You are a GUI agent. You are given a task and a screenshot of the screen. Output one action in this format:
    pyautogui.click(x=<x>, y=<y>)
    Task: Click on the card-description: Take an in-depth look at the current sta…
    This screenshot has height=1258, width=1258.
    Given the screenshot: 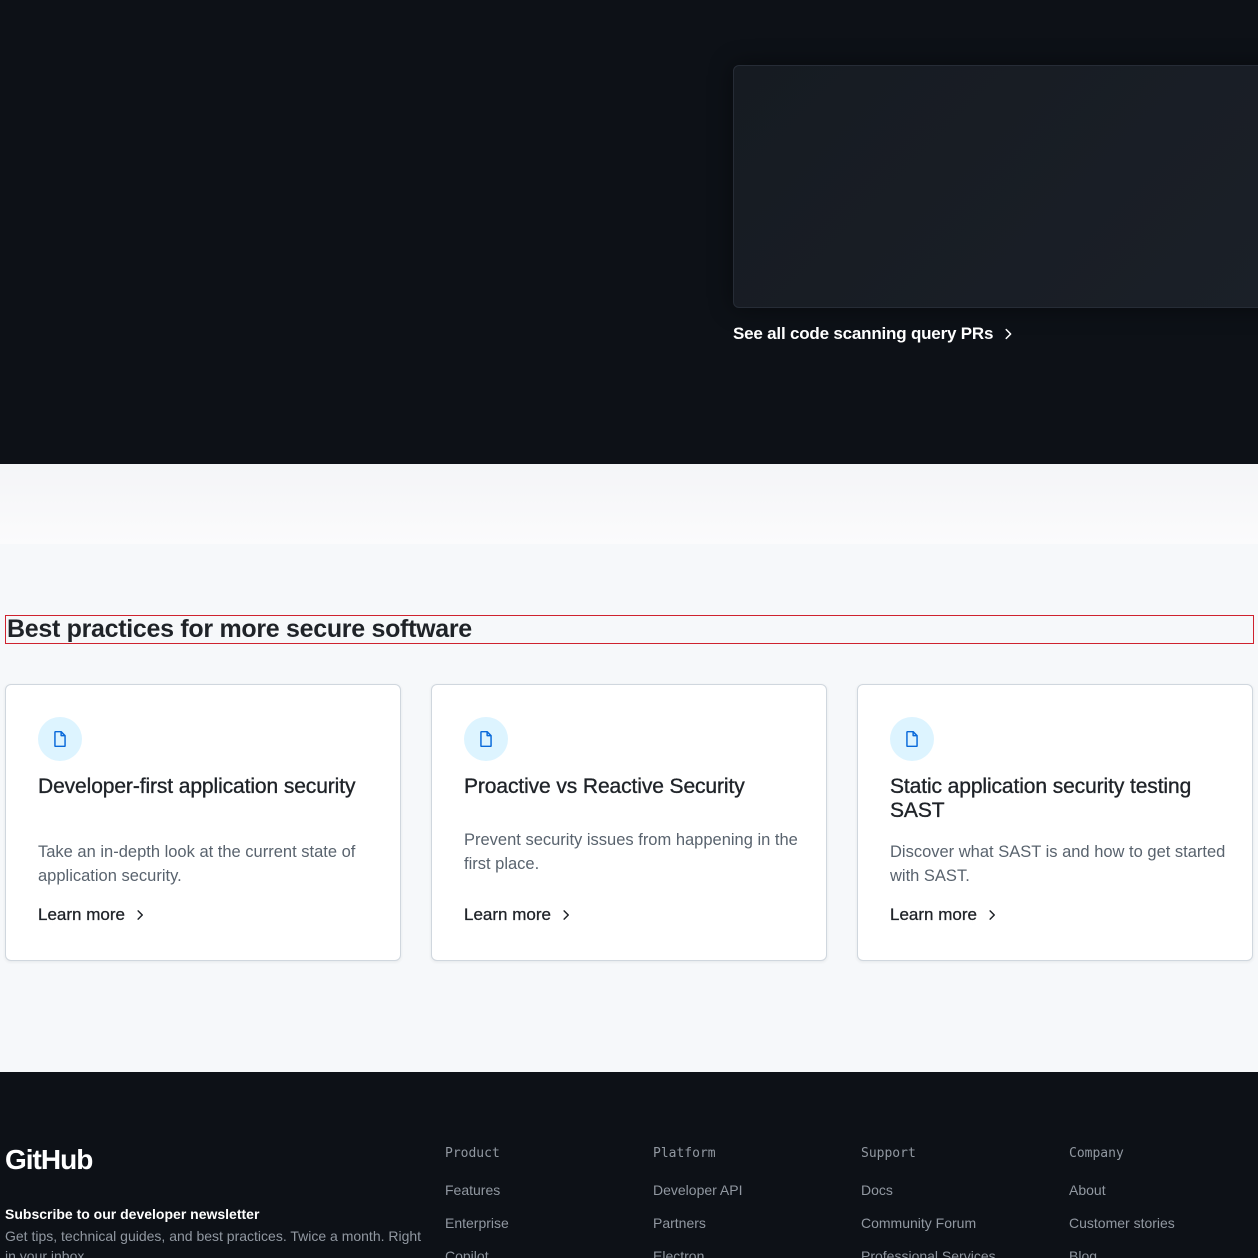 What is the action you would take?
    pyautogui.click(x=197, y=864)
    